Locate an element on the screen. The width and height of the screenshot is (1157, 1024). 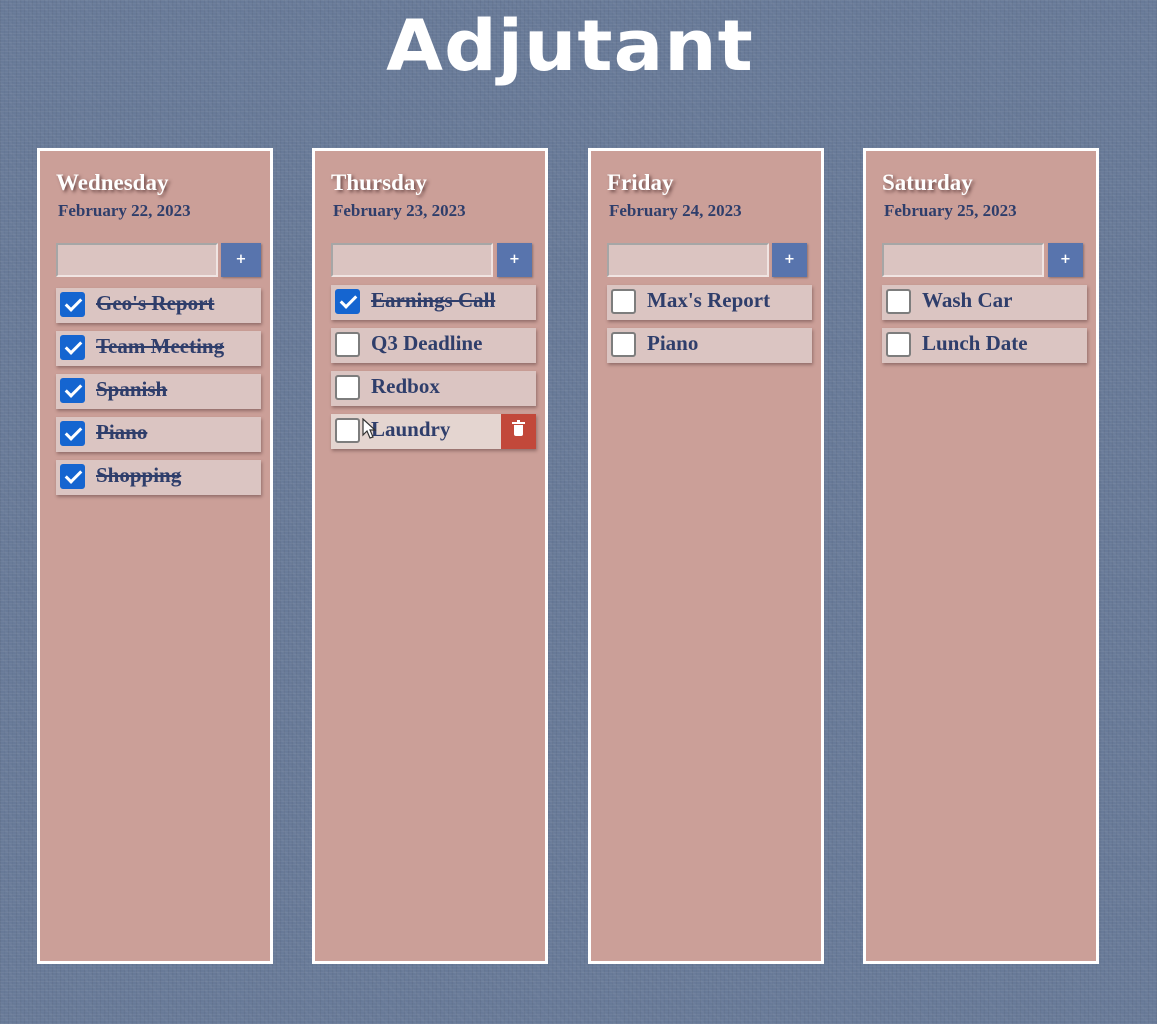
task-label: Earnings Call is located at coordinates (433, 300).